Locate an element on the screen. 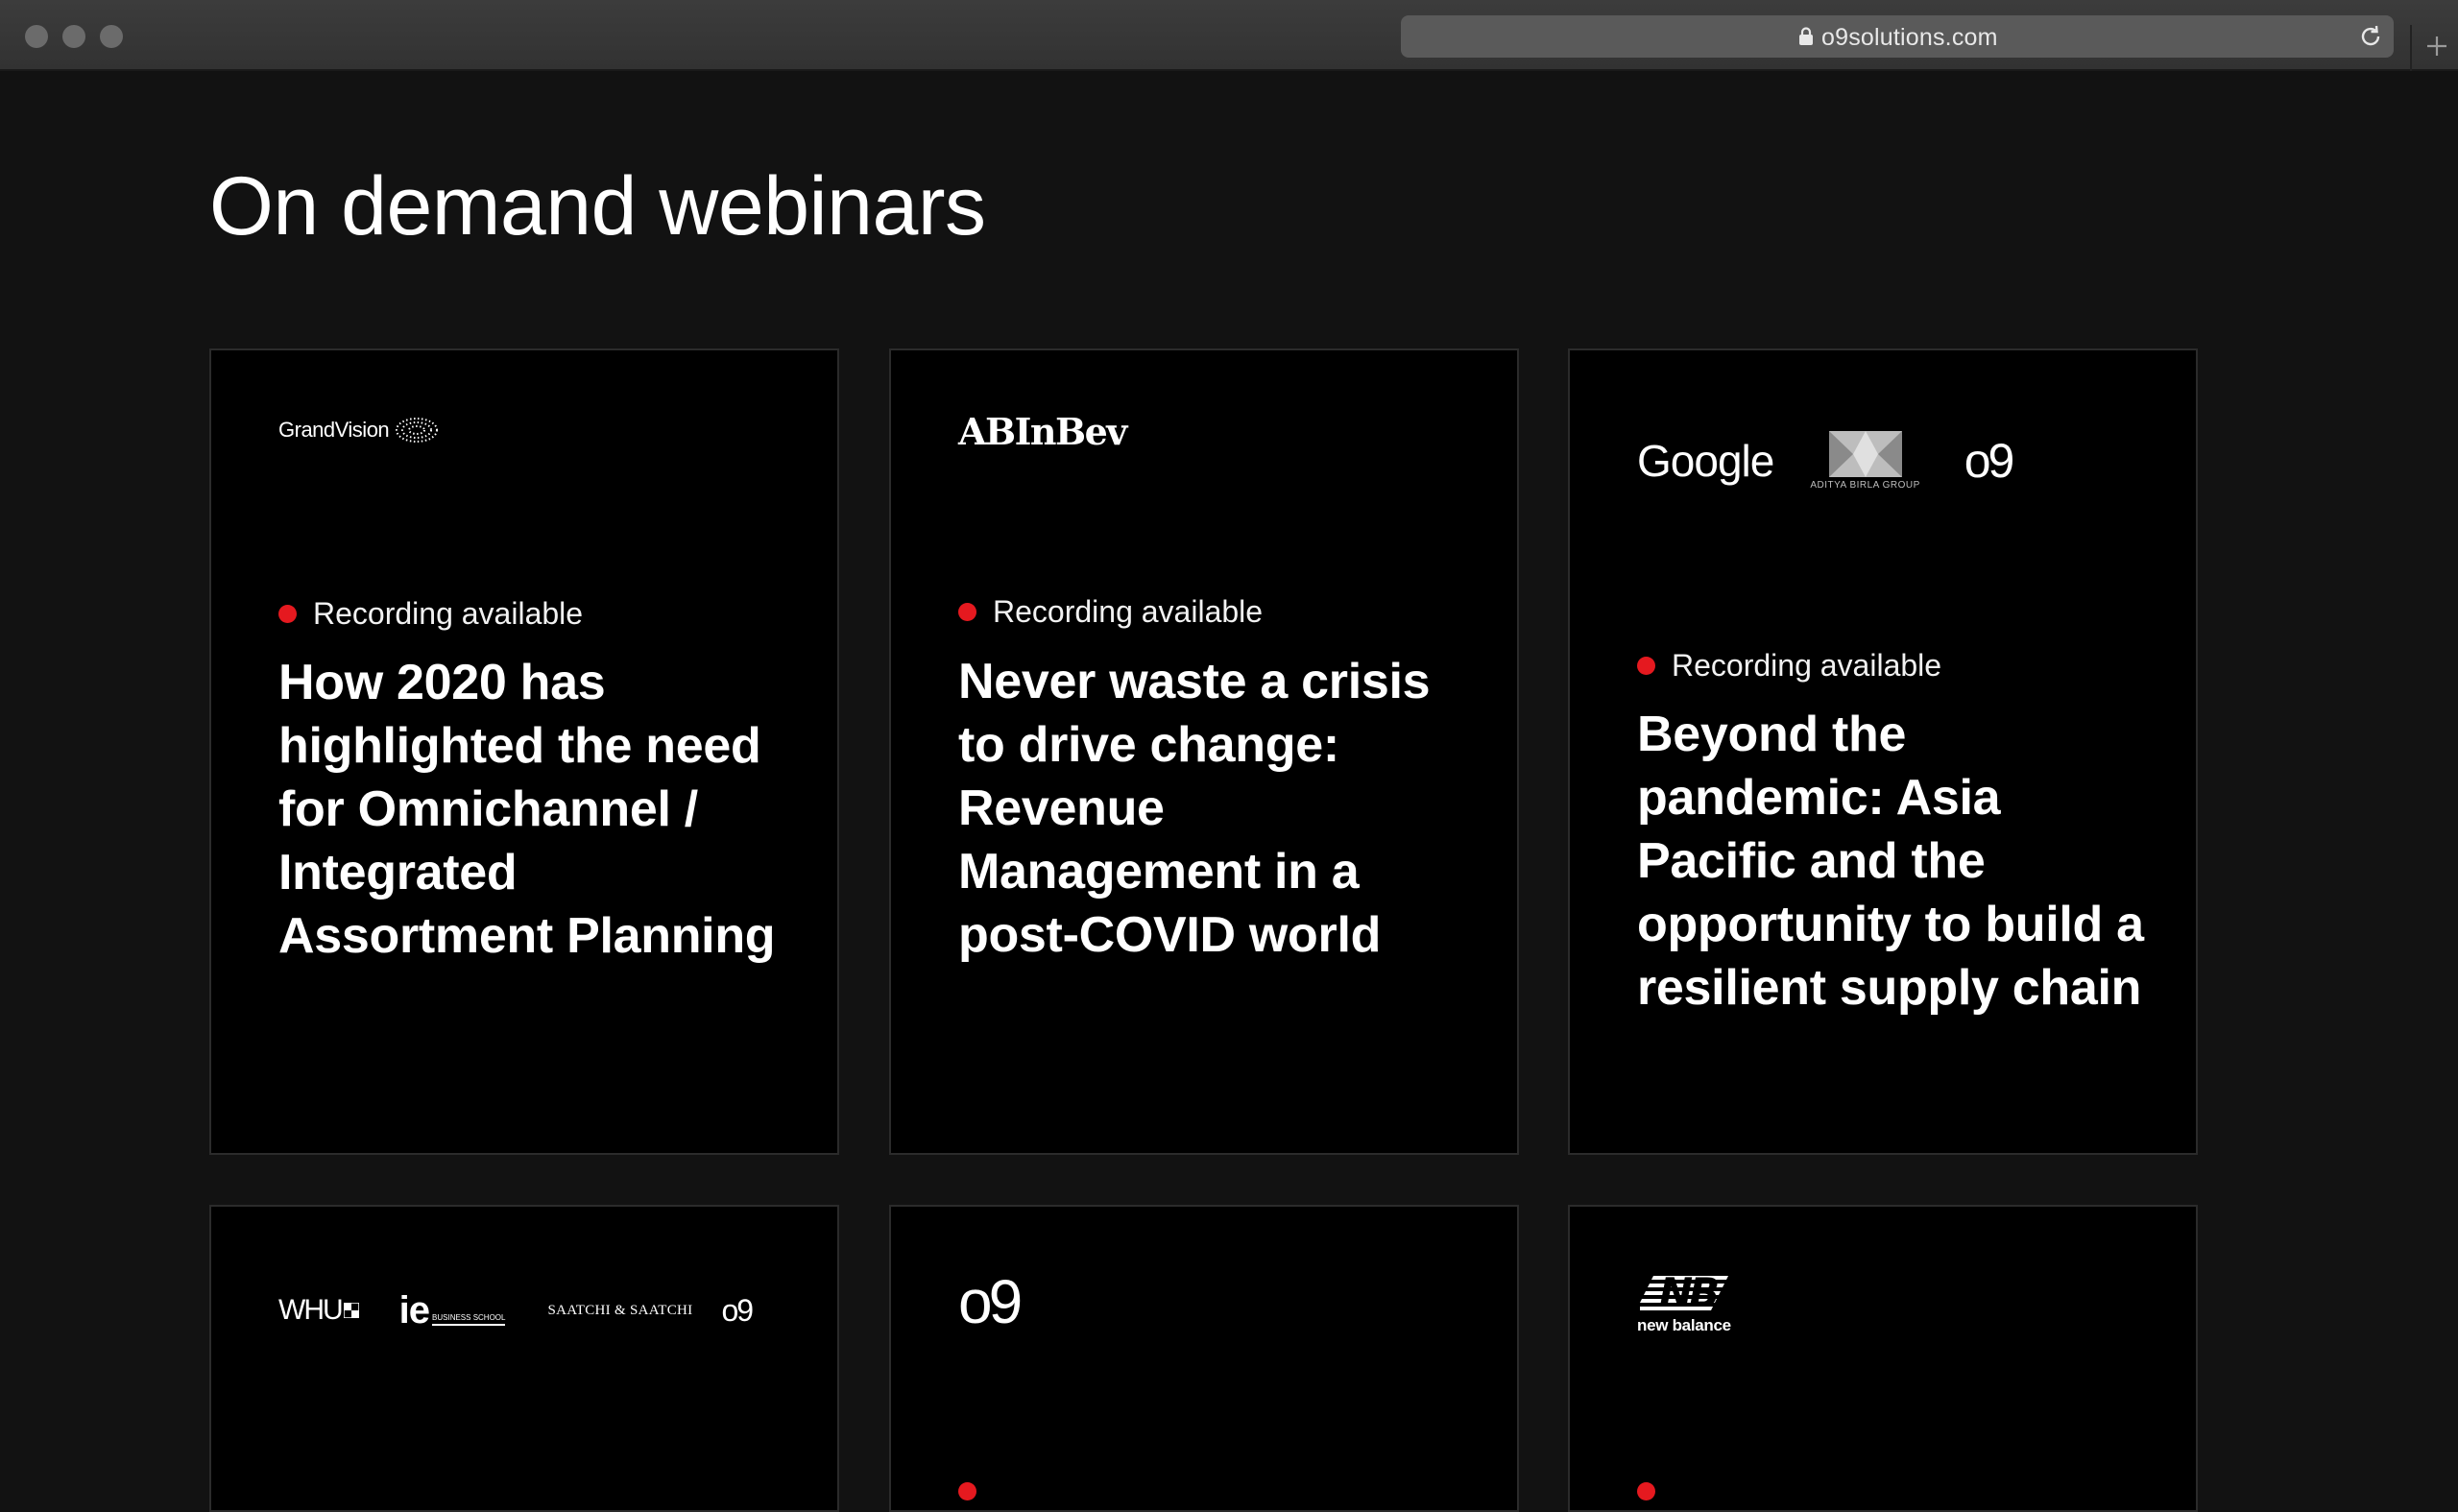 The width and height of the screenshot is (2458, 1512). address-bar: o9solutions.com is located at coordinates (1898, 36).